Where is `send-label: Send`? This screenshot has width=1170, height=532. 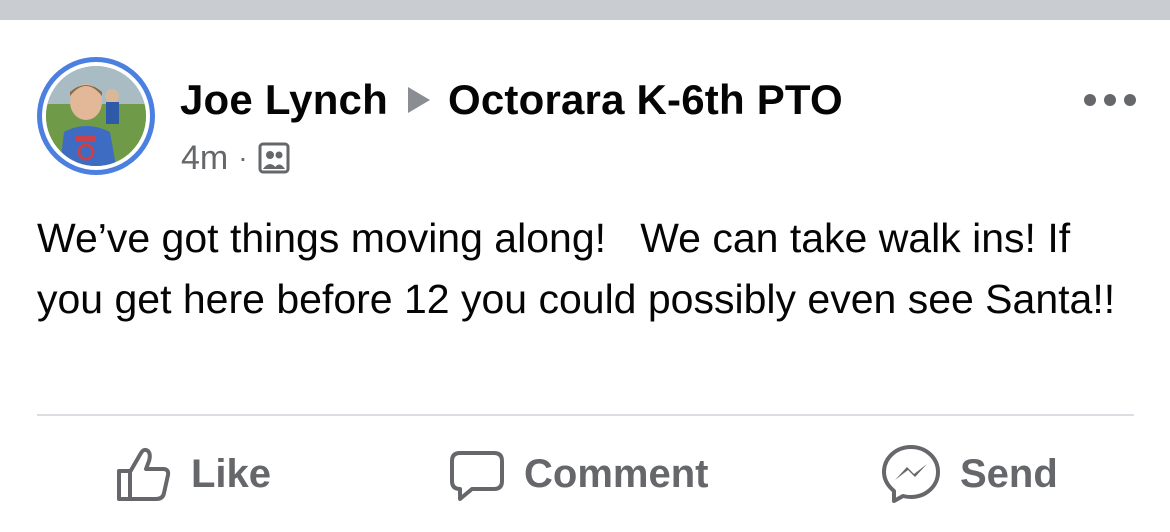 send-label: Send is located at coordinates (1009, 473).